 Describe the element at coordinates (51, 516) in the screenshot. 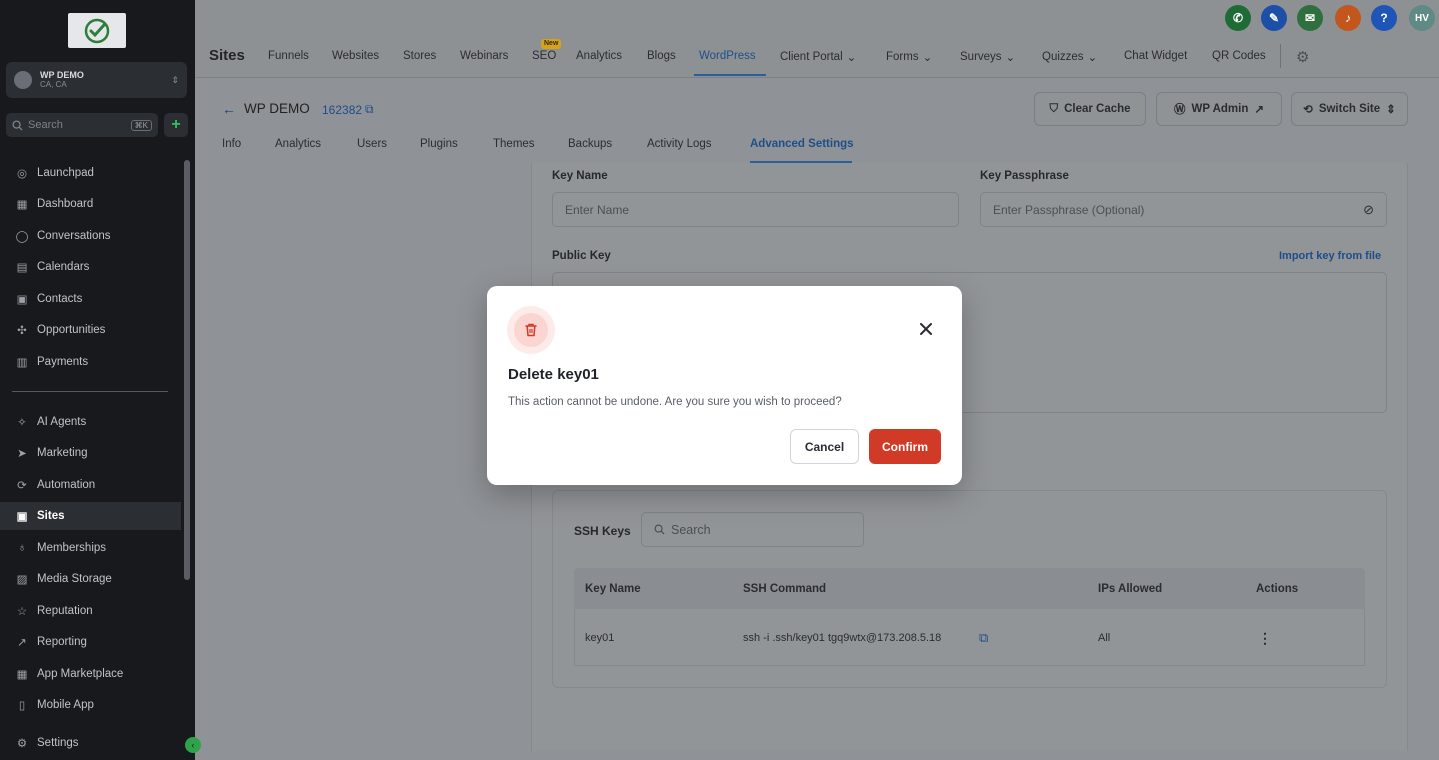

I see `sidebar-item-label: Sites` at that location.